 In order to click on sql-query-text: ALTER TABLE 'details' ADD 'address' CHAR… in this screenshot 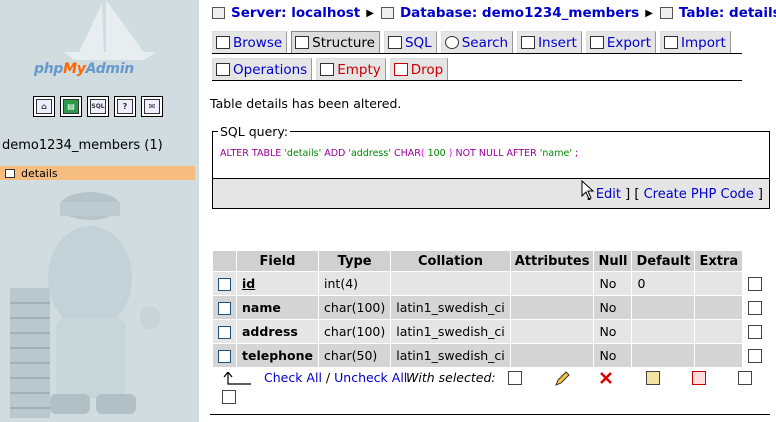, I will do `click(399, 153)`.